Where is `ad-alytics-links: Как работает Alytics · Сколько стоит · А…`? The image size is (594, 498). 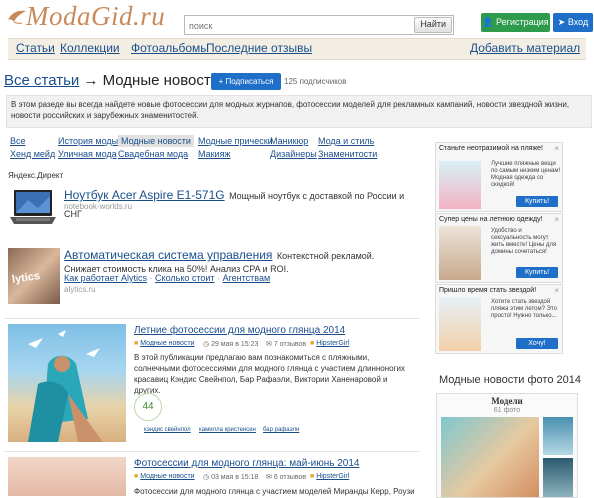 ad-alytics-links: Как работает Alytics · Сколько стоит · А… is located at coordinates (167, 278).